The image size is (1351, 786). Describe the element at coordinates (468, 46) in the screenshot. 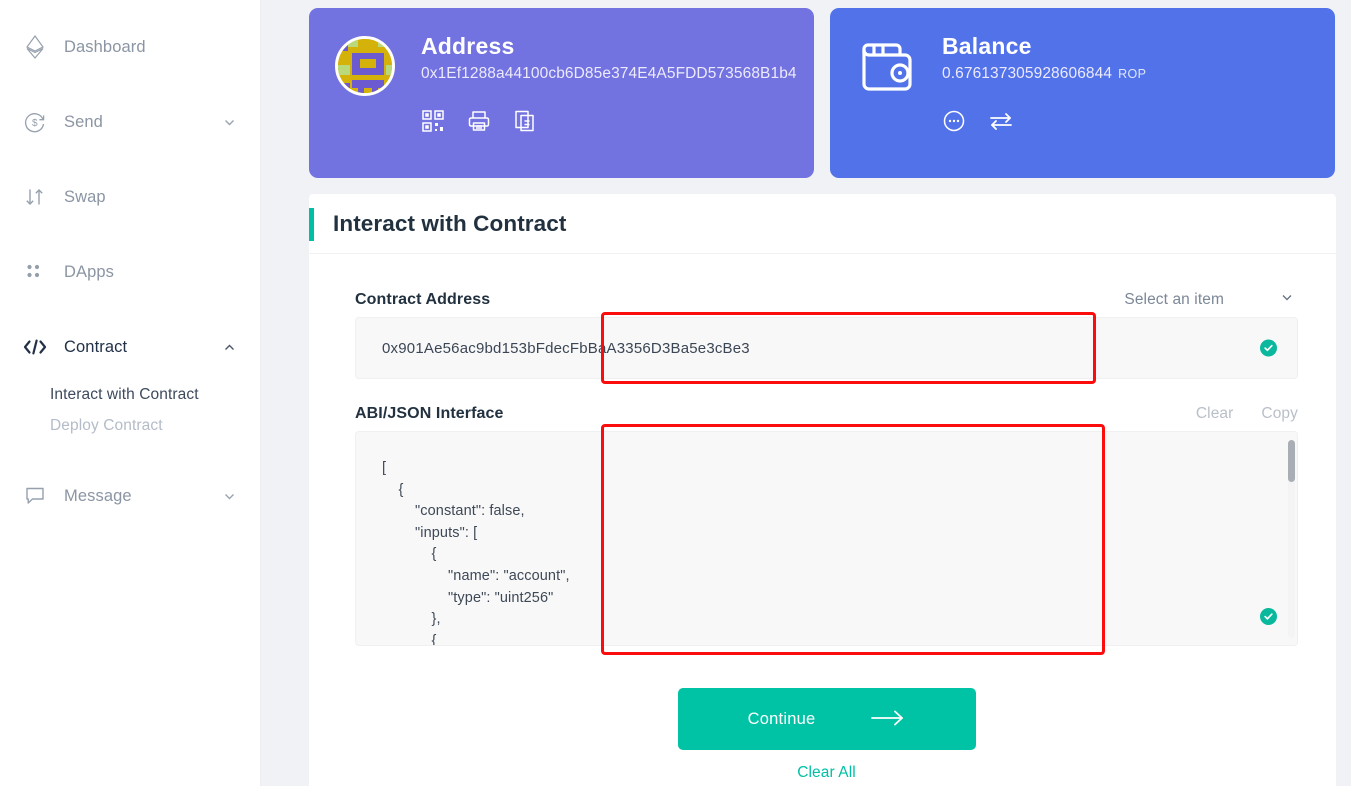

I see `address-card-title: Address` at that location.